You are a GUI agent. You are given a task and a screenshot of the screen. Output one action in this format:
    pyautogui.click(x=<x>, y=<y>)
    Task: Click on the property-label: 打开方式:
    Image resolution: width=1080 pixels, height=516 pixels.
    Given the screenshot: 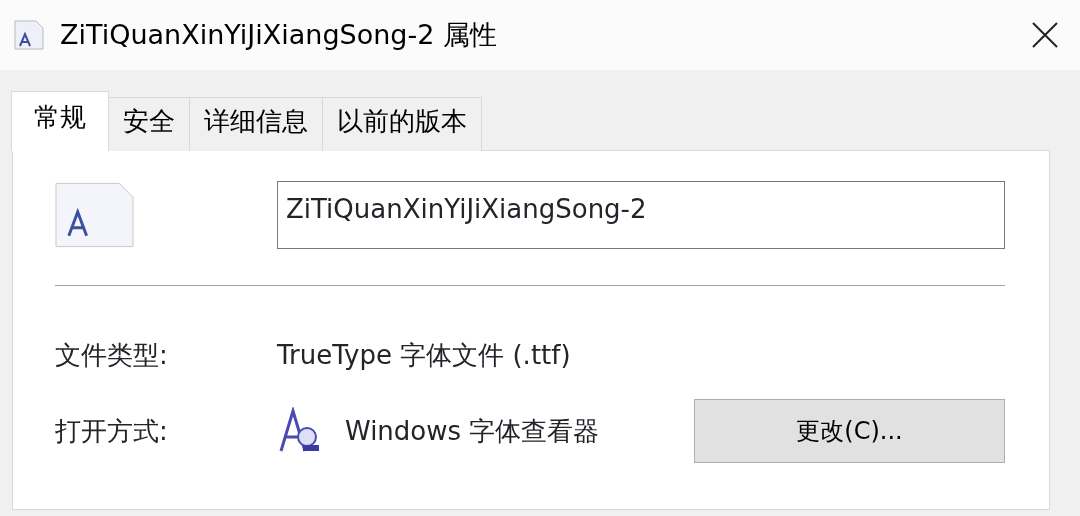 What is the action you would take?
    pyautogui.click(x=112, y=431)
    